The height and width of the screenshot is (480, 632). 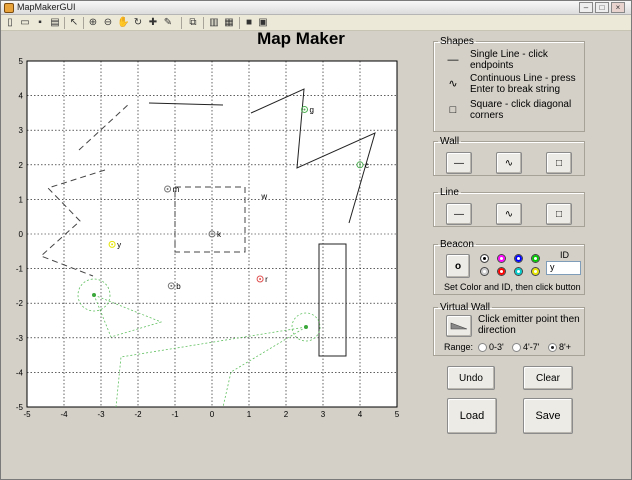 What do you see at coordinates (101, 414) in the screenshot?
I see `x-tick-label: -3` at bounding box center [101, 414].